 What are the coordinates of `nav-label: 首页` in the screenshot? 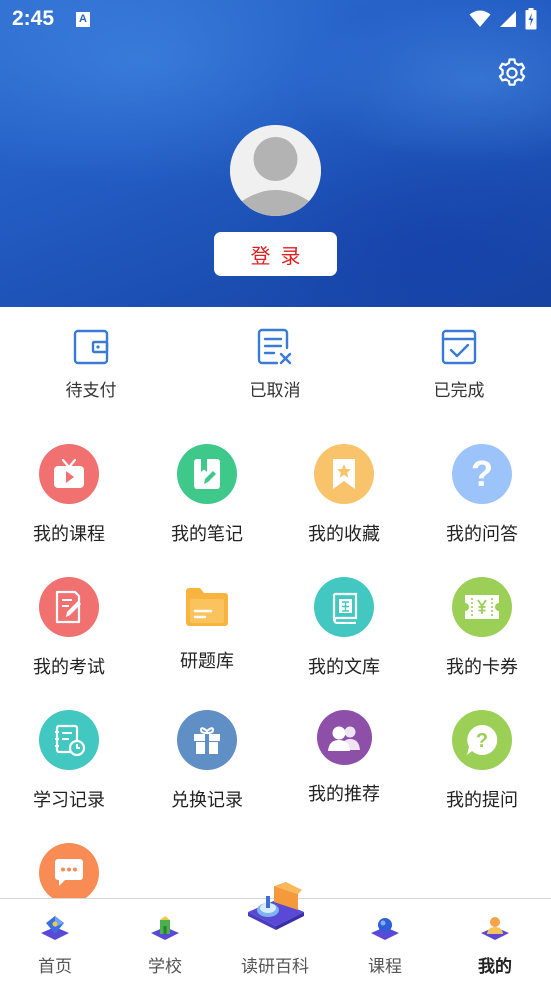 It's located at (55, 967).